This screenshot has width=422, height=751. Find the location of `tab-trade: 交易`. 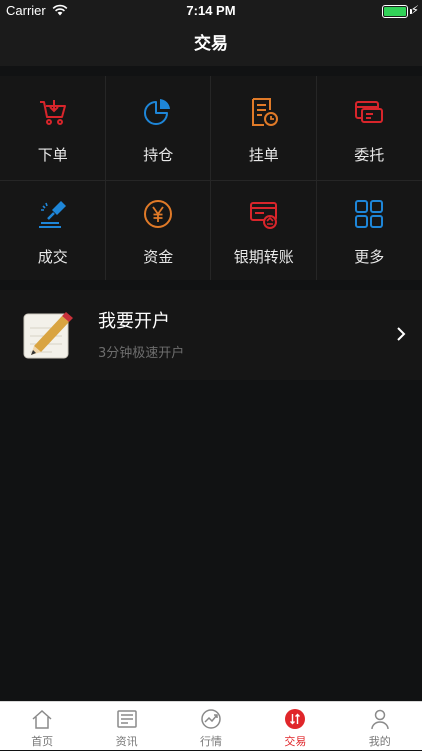

tab-trade: 交易 is located at coordinates (295, 726).